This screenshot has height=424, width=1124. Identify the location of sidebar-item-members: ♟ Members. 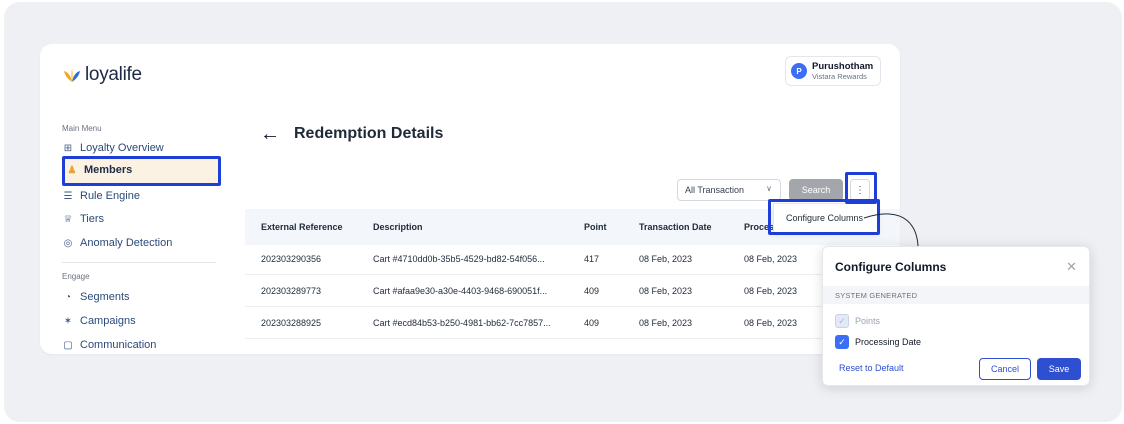
(142, 170).